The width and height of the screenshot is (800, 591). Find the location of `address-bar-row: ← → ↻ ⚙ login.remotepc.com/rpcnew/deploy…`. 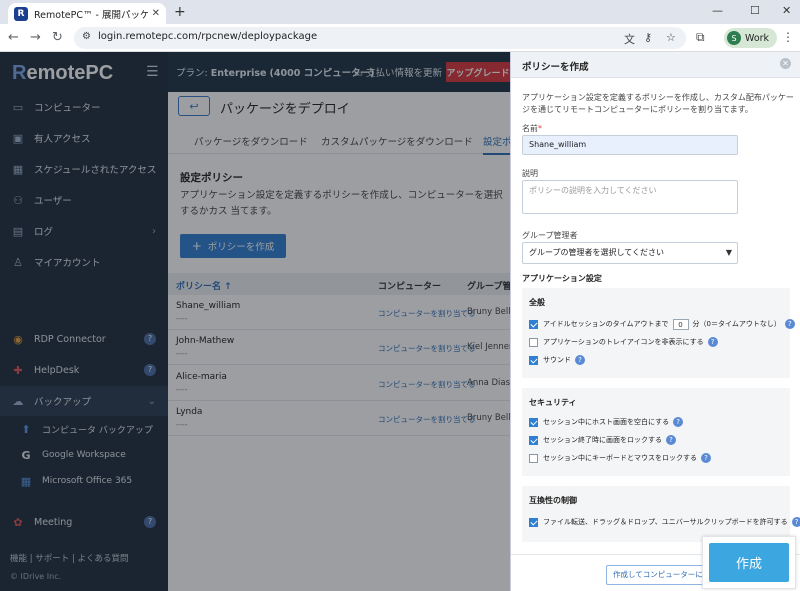

address-bar-row: ← → ↻ ⚙ login.remotepc.com/rpcnew/deploy… is located at coordinates (400, 38).